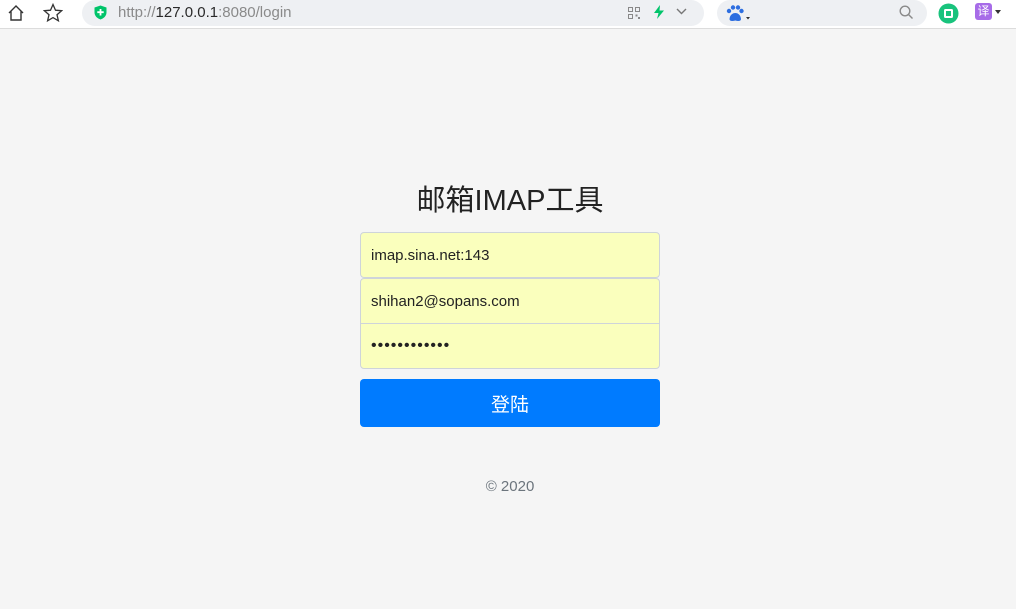 This screenshot has height=609, width=1016. I want to click on translate-label: 译, so click(983, 11).